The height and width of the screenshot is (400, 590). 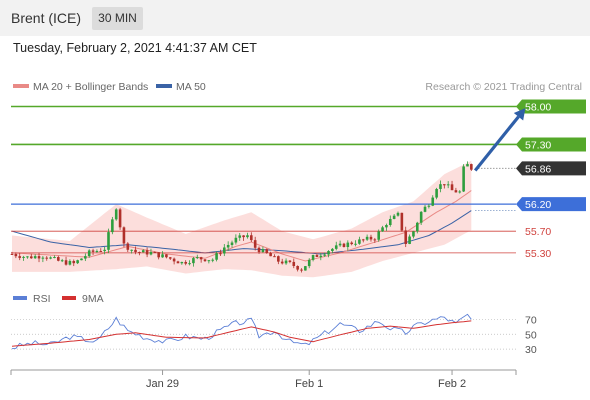 What do you see at coordinates (538, 205) in the screenshot?
I see `price-label-text: 56.20` at bounding box center [538, 205].